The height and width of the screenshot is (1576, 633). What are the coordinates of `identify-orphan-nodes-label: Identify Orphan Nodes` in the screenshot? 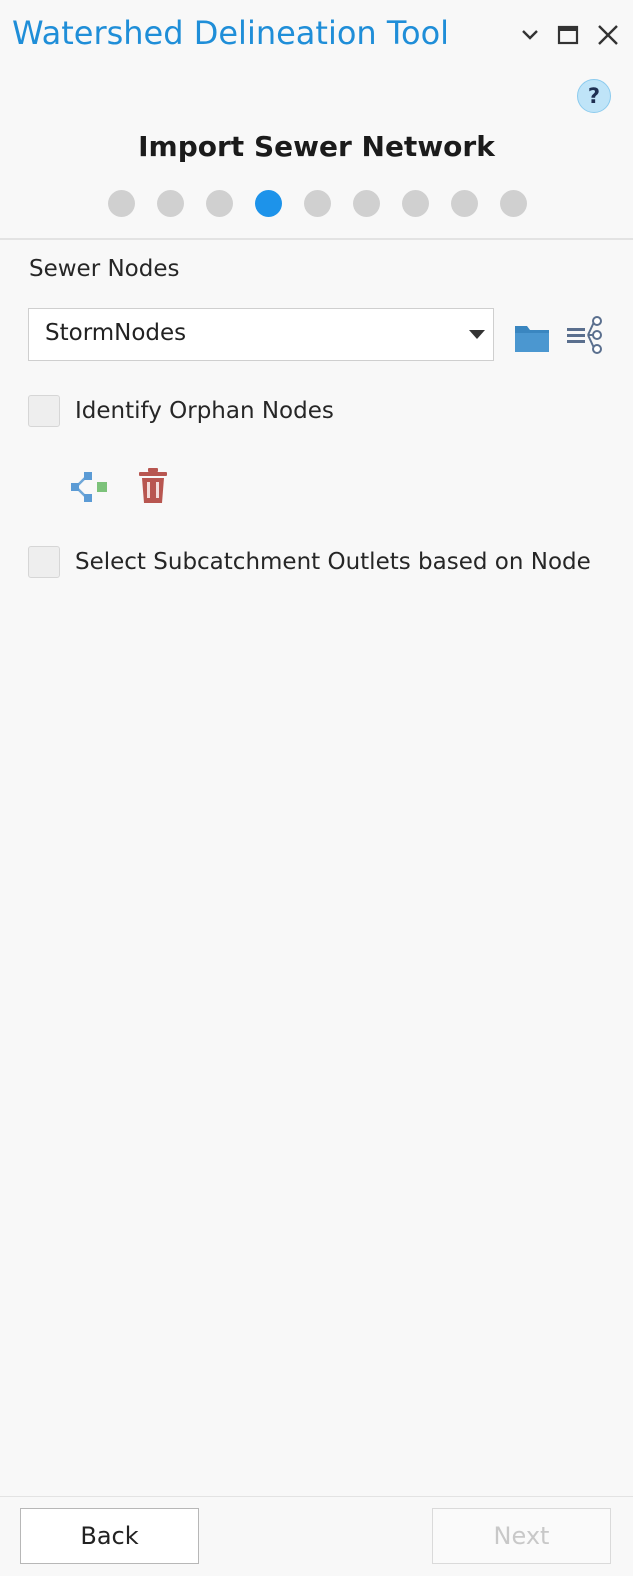 It's located at (204, 411).